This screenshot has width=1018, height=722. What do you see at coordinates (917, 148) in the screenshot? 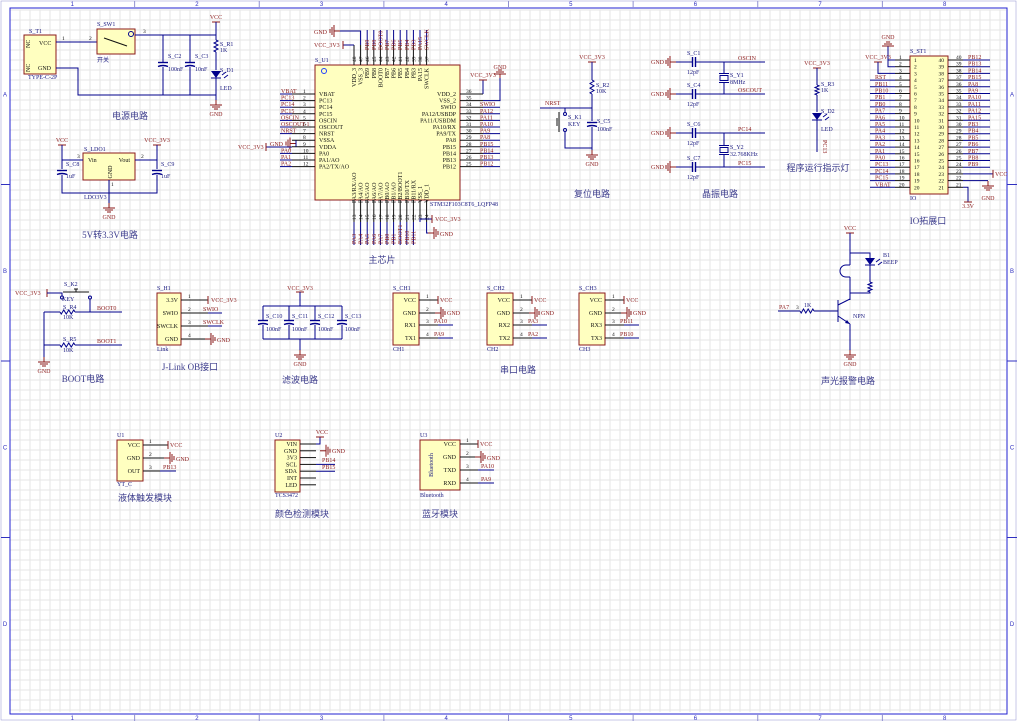
I see `pin-number: 14` at bounding box center [917, 148].